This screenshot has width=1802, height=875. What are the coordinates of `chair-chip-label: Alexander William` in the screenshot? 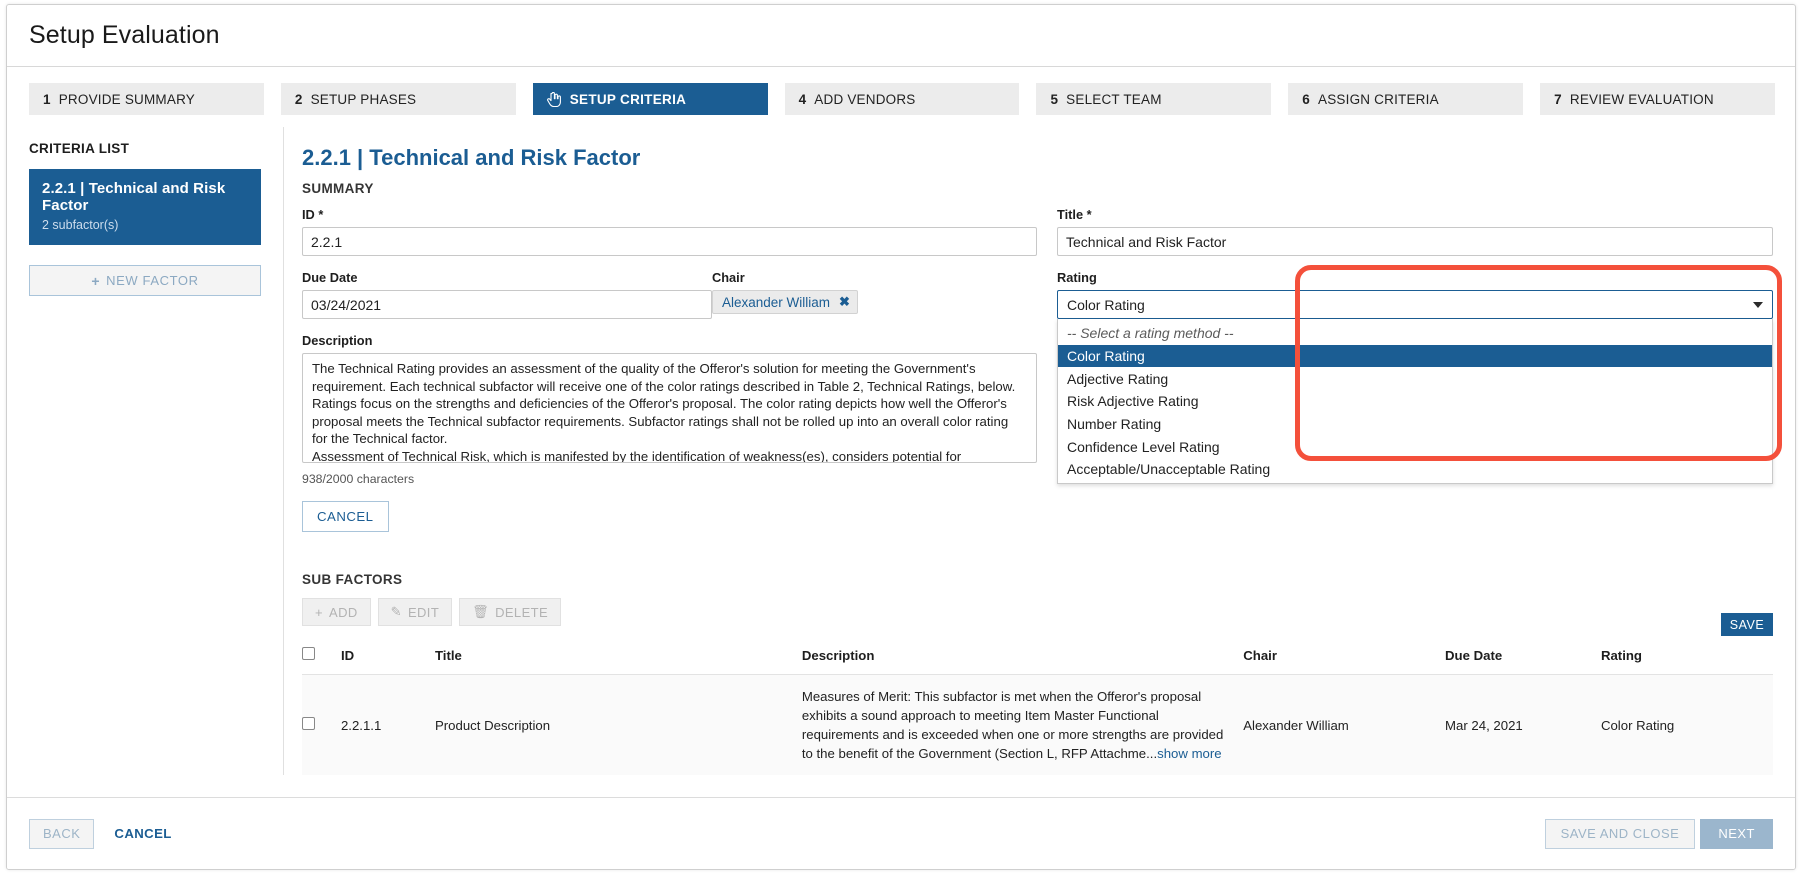 It's located at (776, 302).